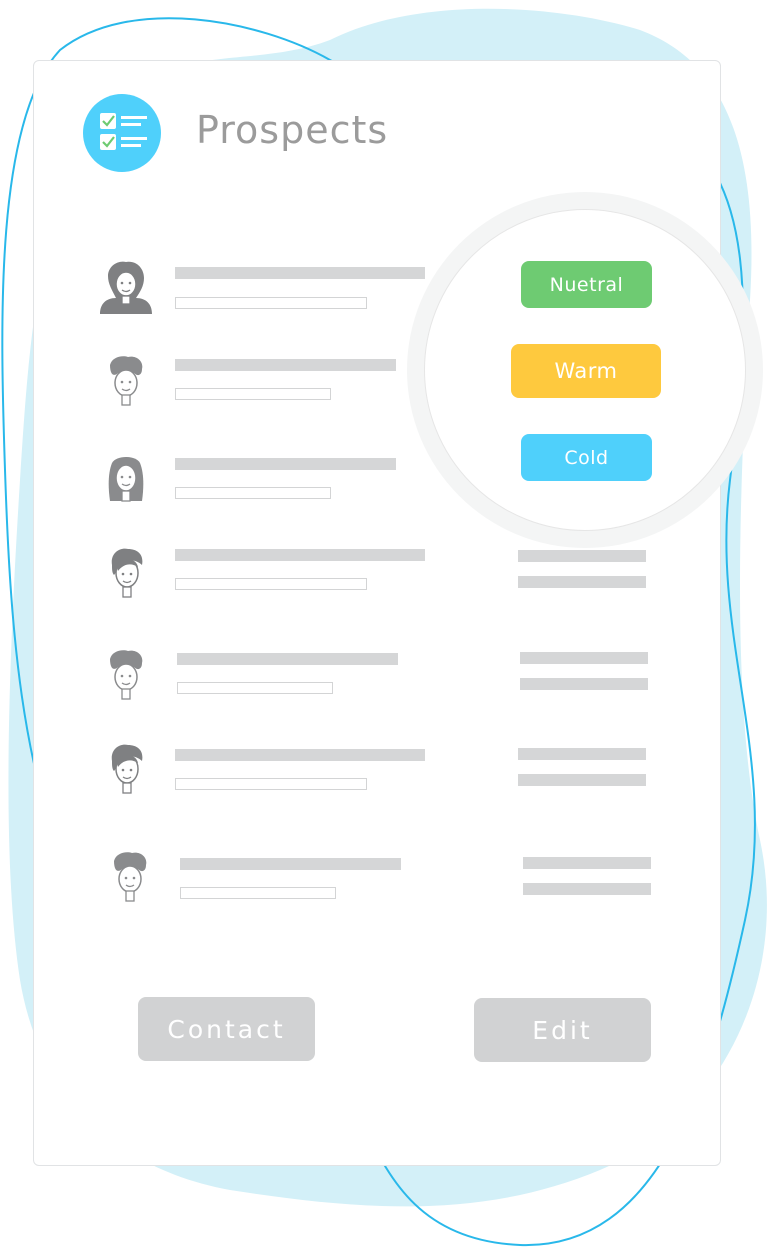 This screenshot has height=1249, width=768. I want to click on cold-tag-button: Cold, so click(586, 457).